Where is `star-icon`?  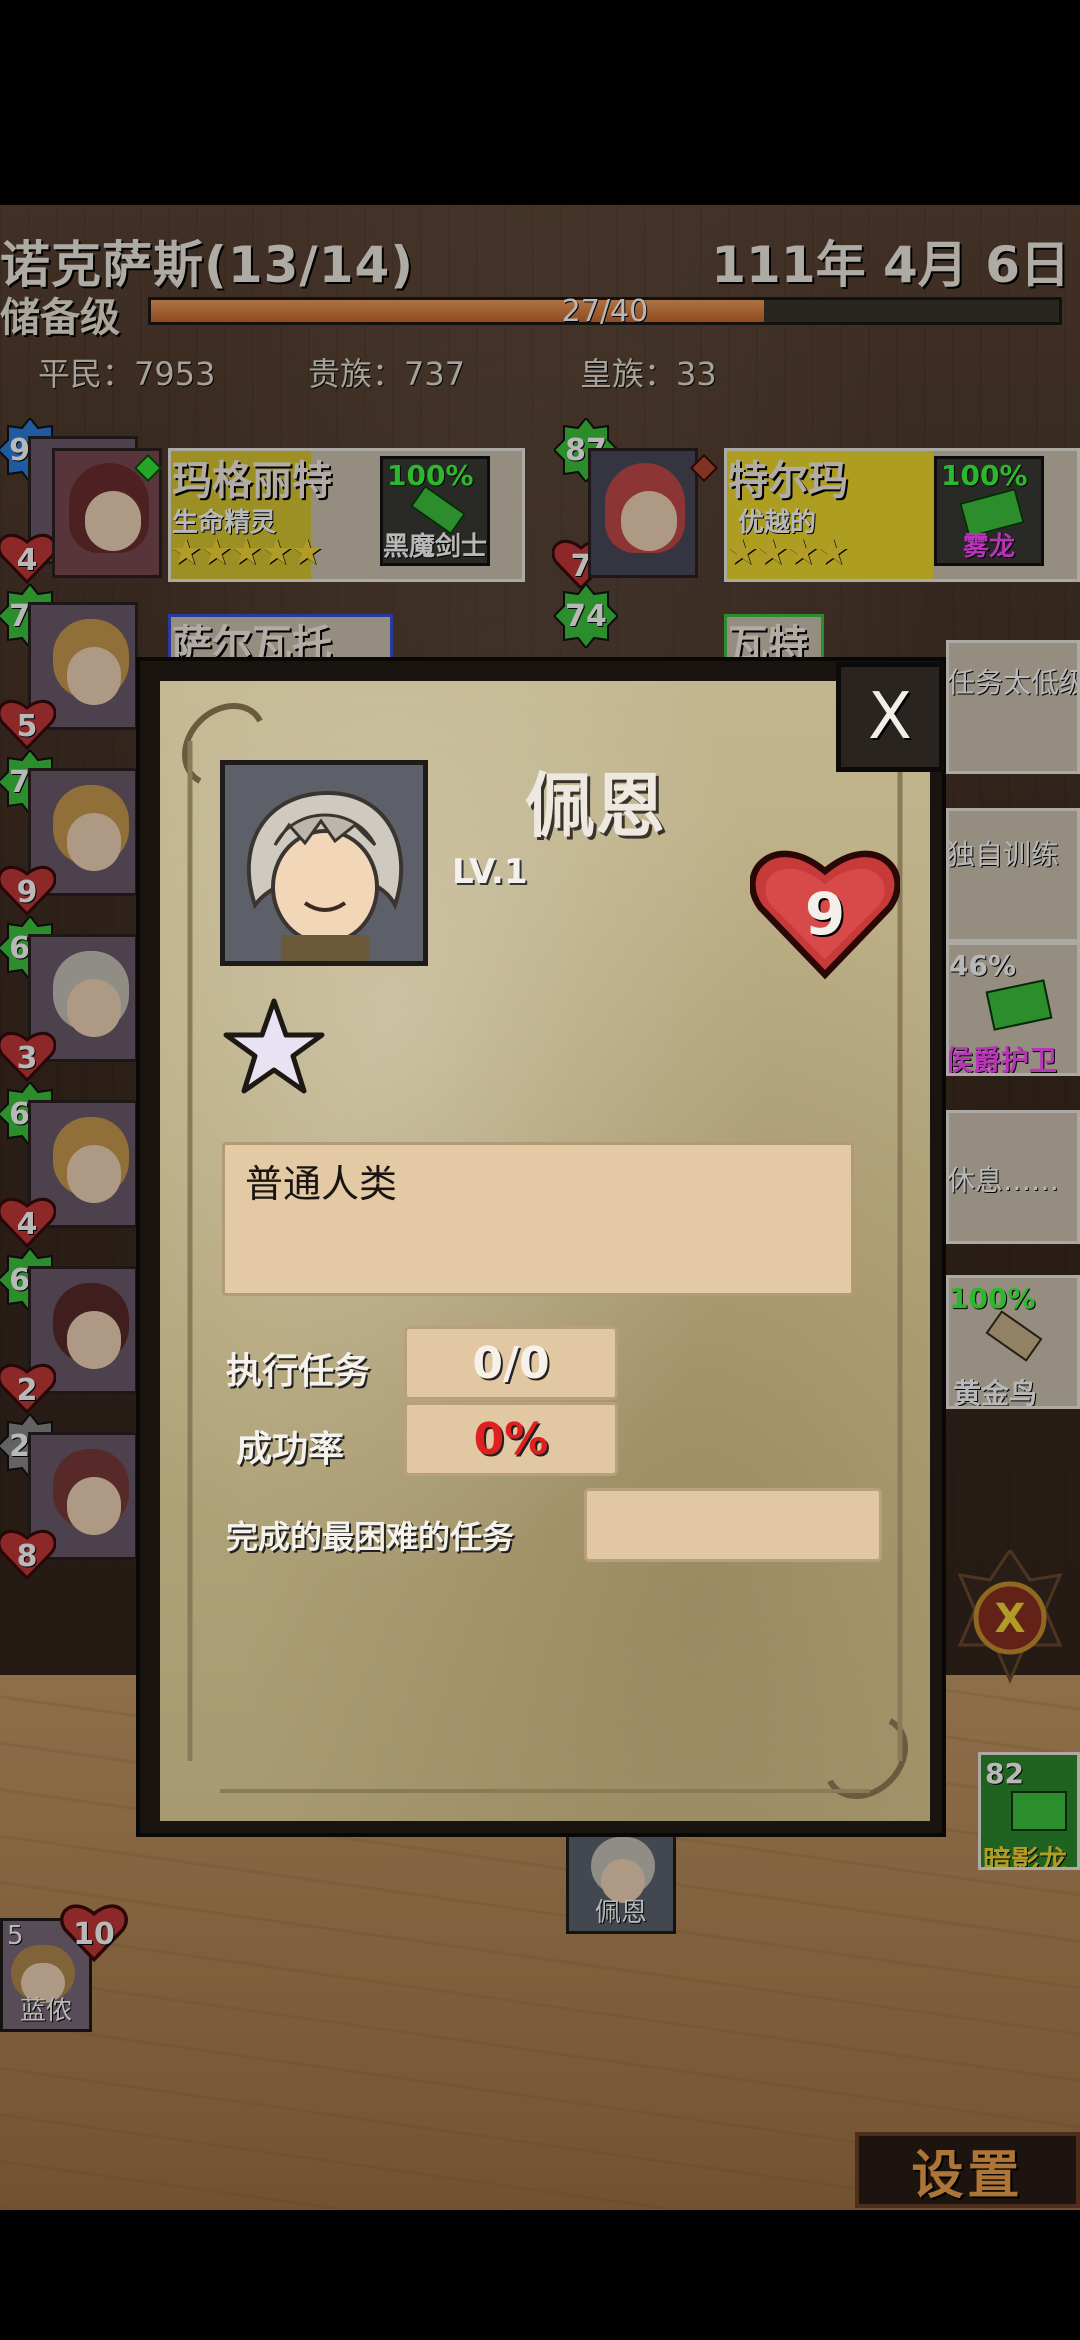
star-icon is located at coordinates (274, 1046).